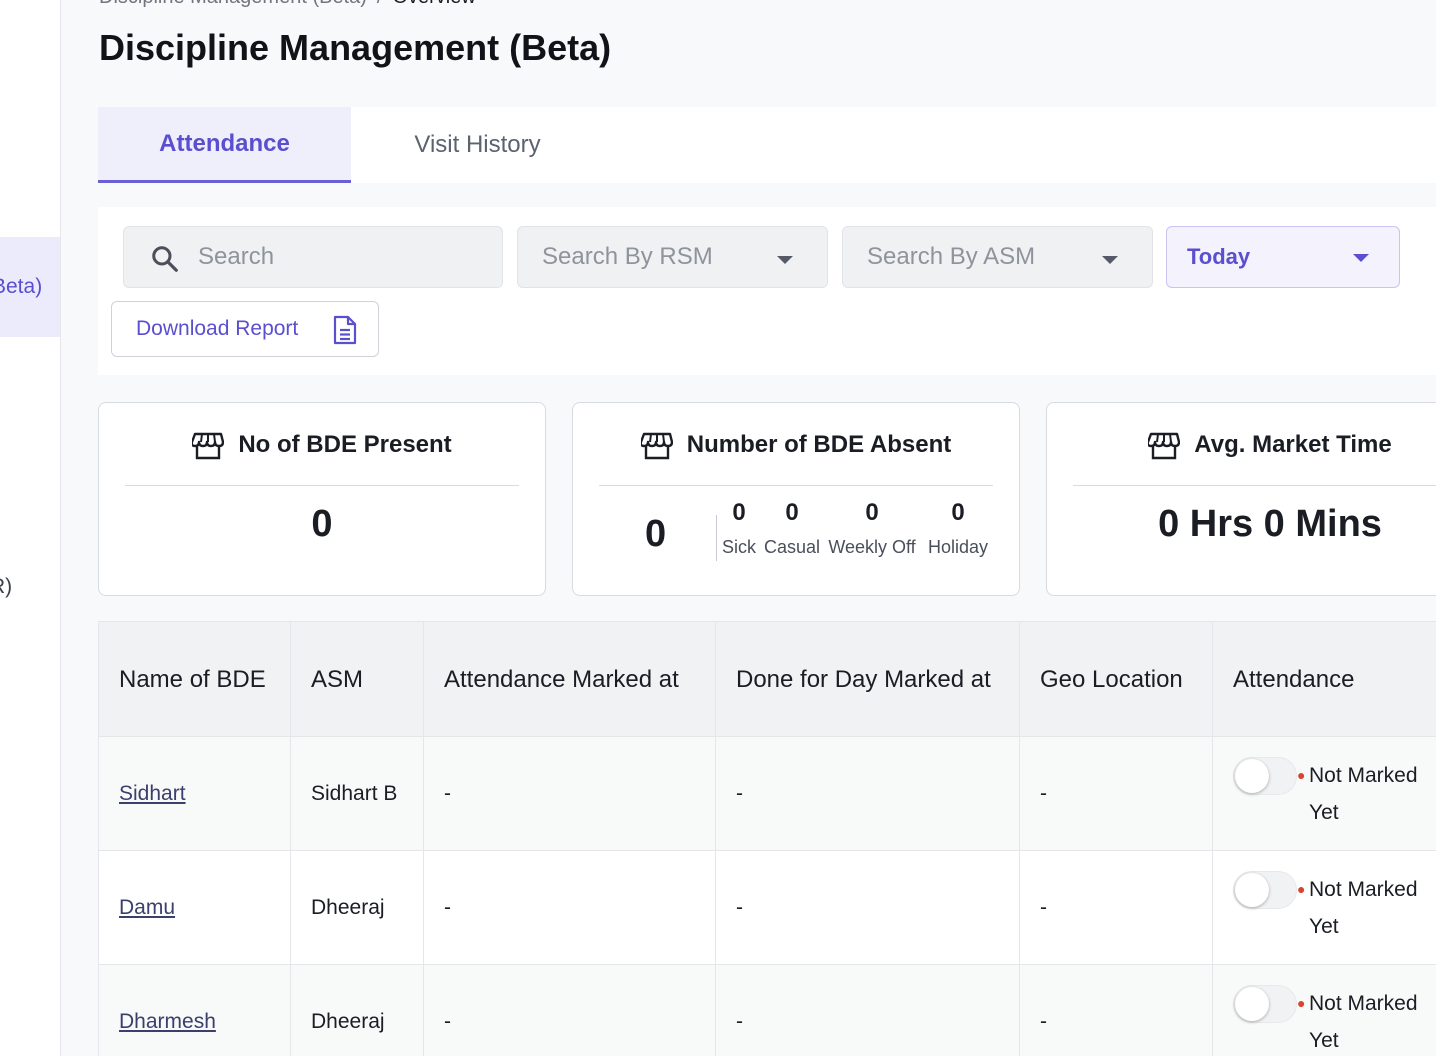 This screenshot has width=1436, height=1056. I want to click on search-input: Search, so click(313, 257).